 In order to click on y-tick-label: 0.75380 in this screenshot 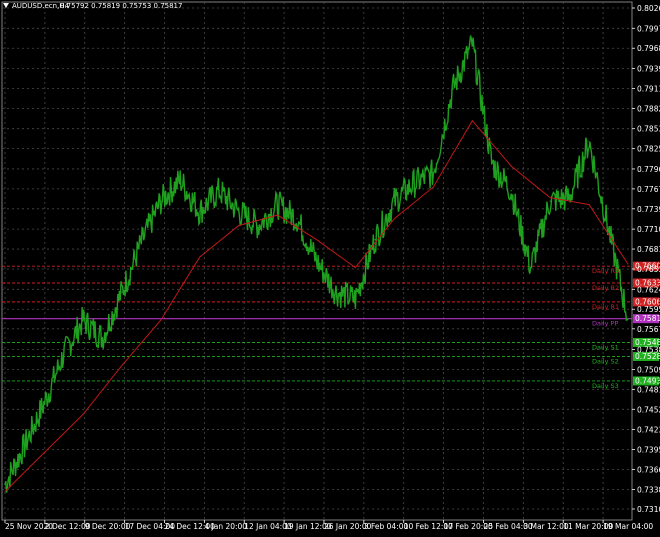, I will do `click(648, 349)`.